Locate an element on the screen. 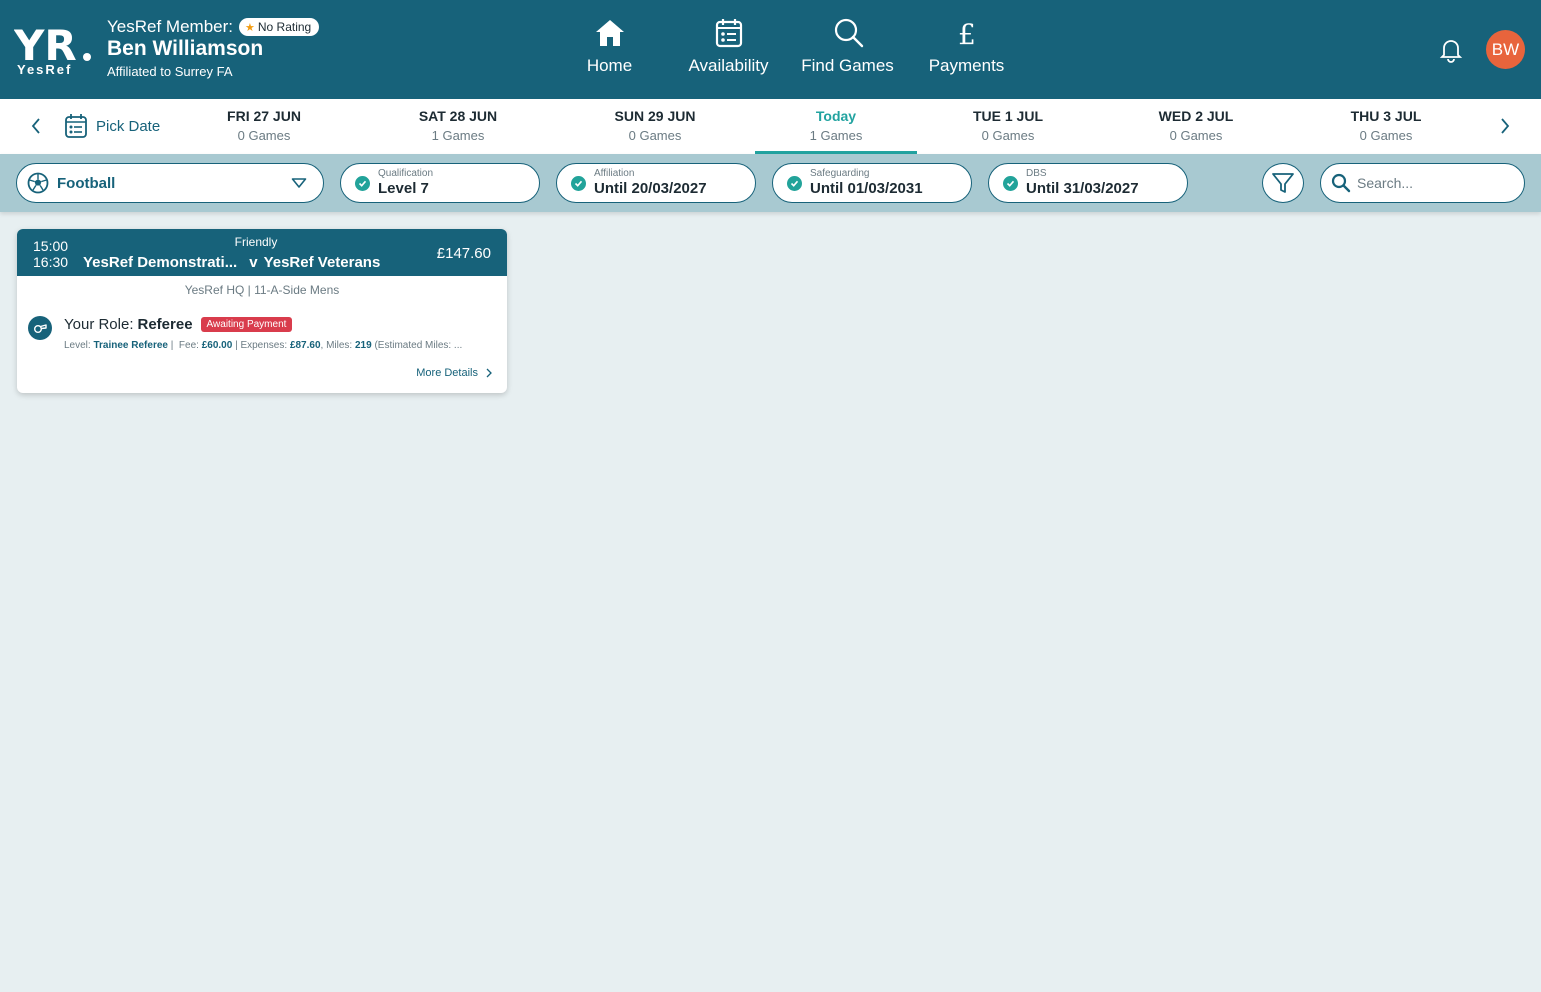  role-line: Your Role: Referee Awaiting Payment is located at coordinates (178, 324).